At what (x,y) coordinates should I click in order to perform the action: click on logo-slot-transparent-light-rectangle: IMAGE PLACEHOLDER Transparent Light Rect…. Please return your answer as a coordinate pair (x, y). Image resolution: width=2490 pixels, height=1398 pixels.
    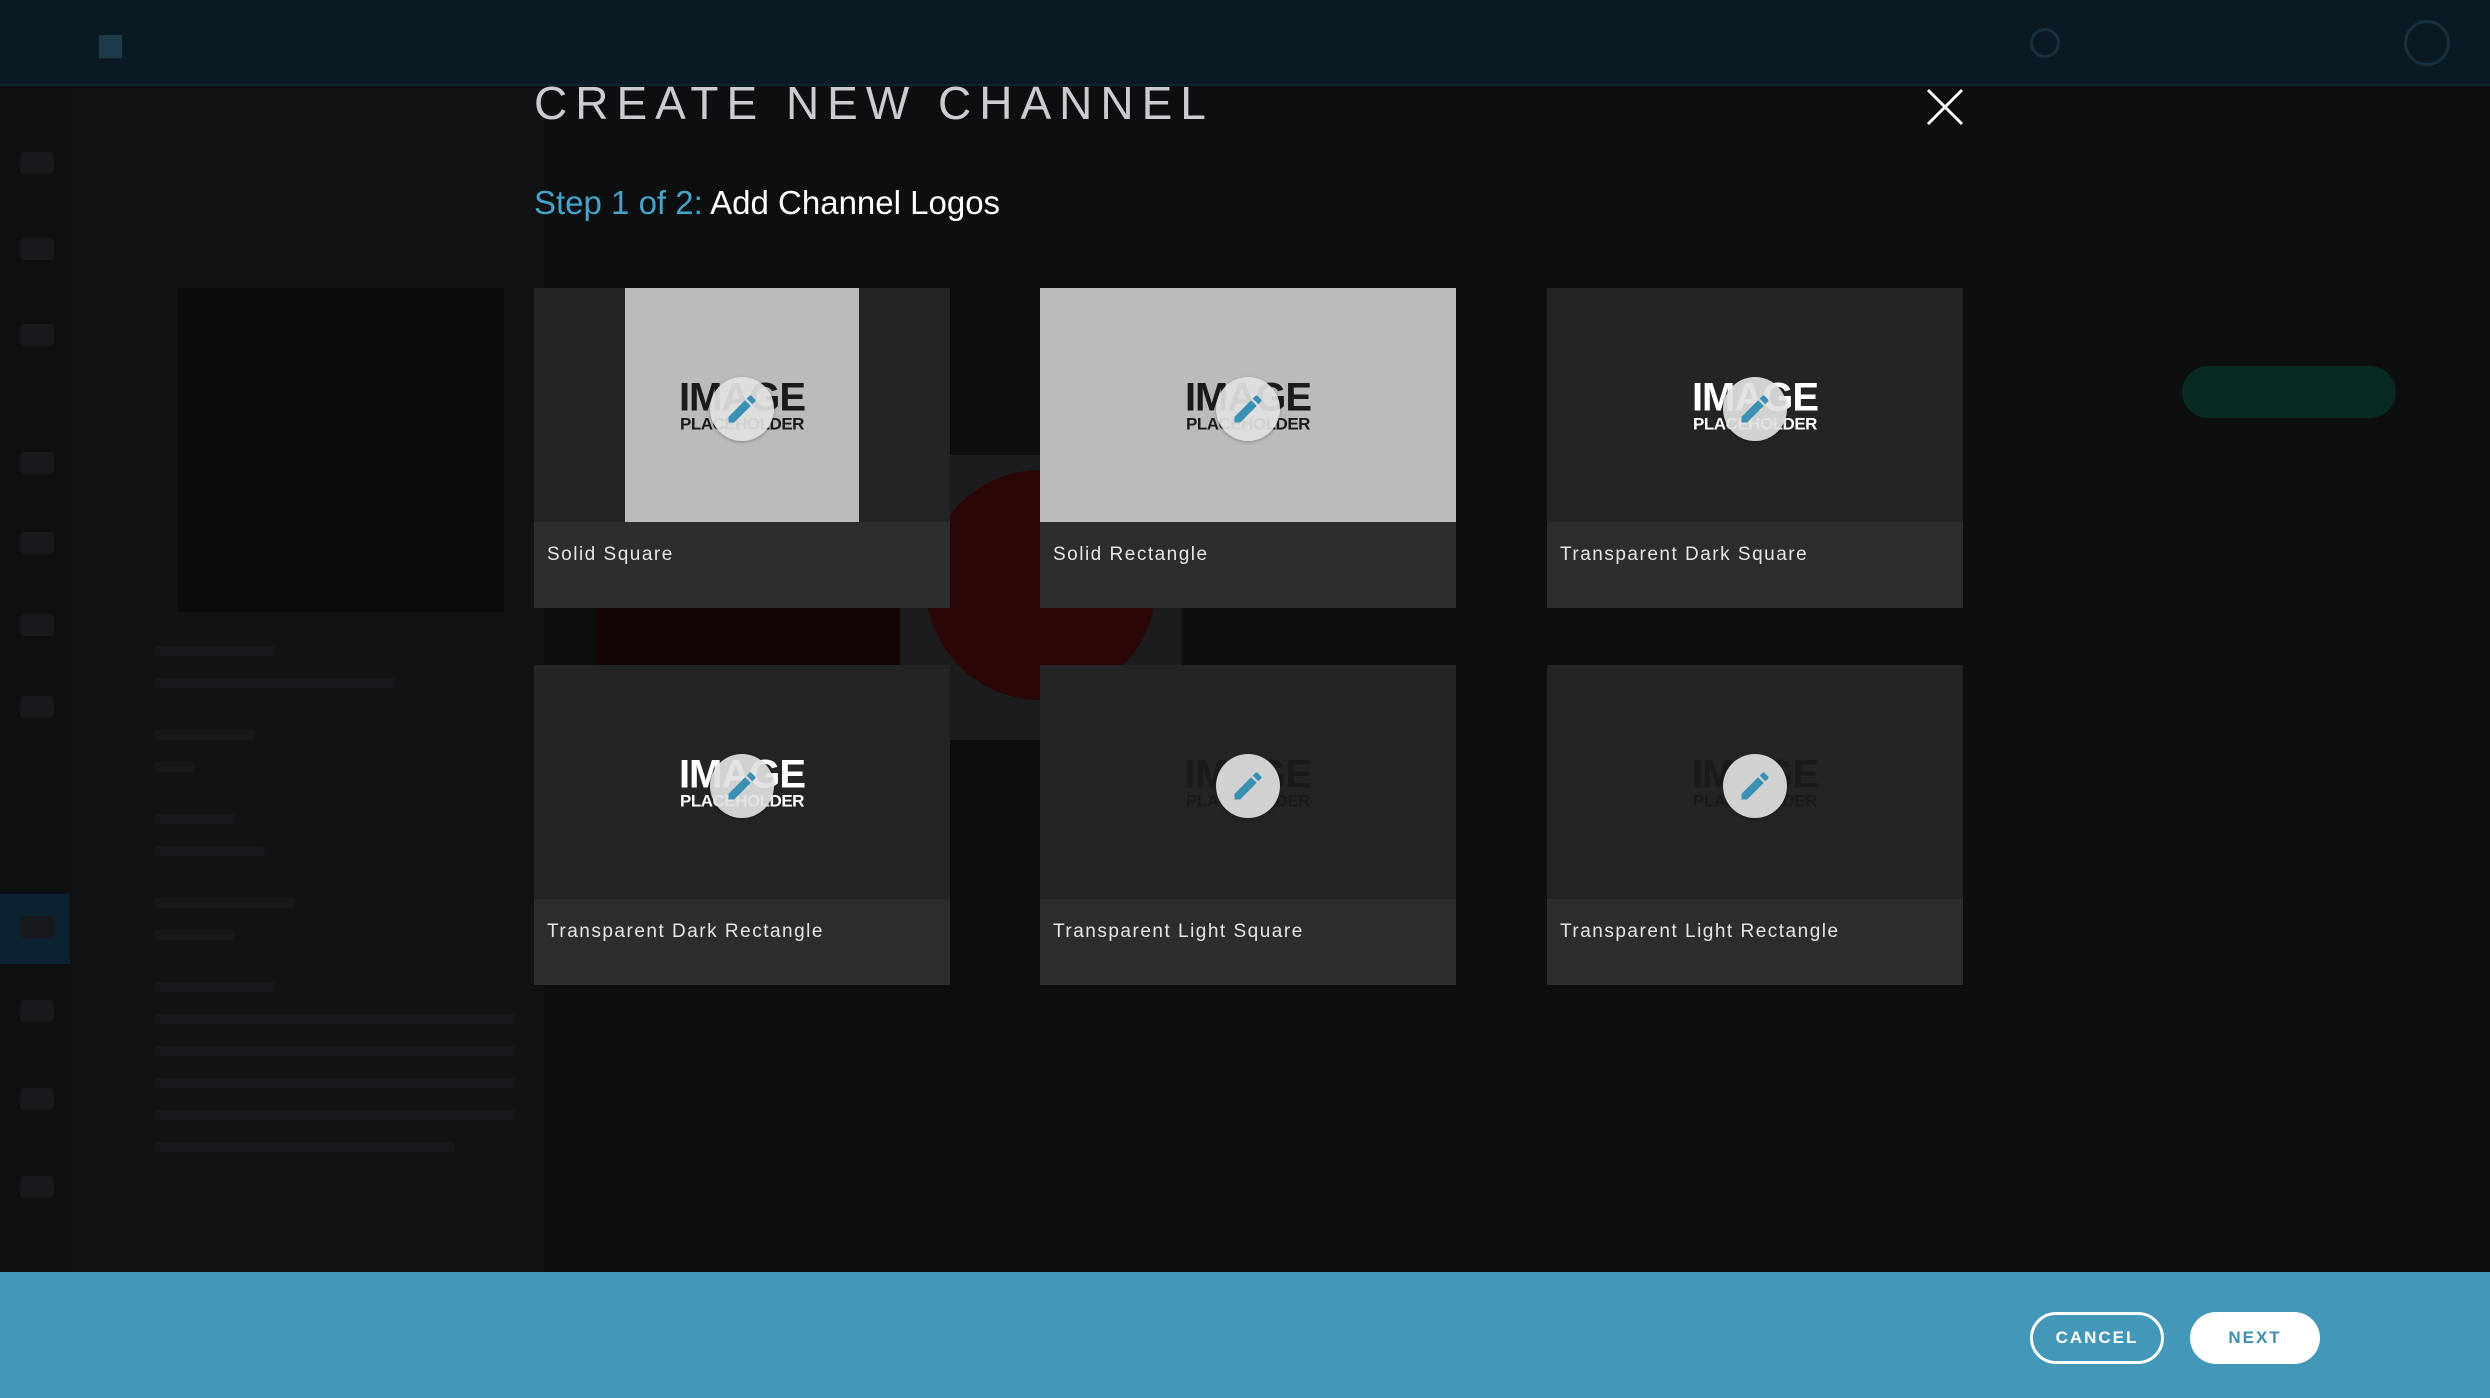
    Looking at the image, I should click on (1755, 825).